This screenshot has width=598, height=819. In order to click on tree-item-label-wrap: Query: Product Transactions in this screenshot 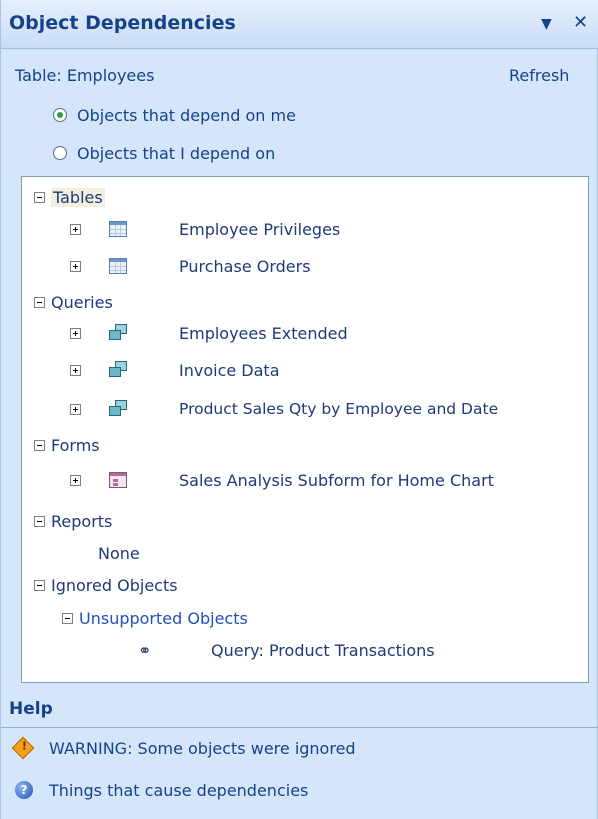, I will do `click(323, 650)`.